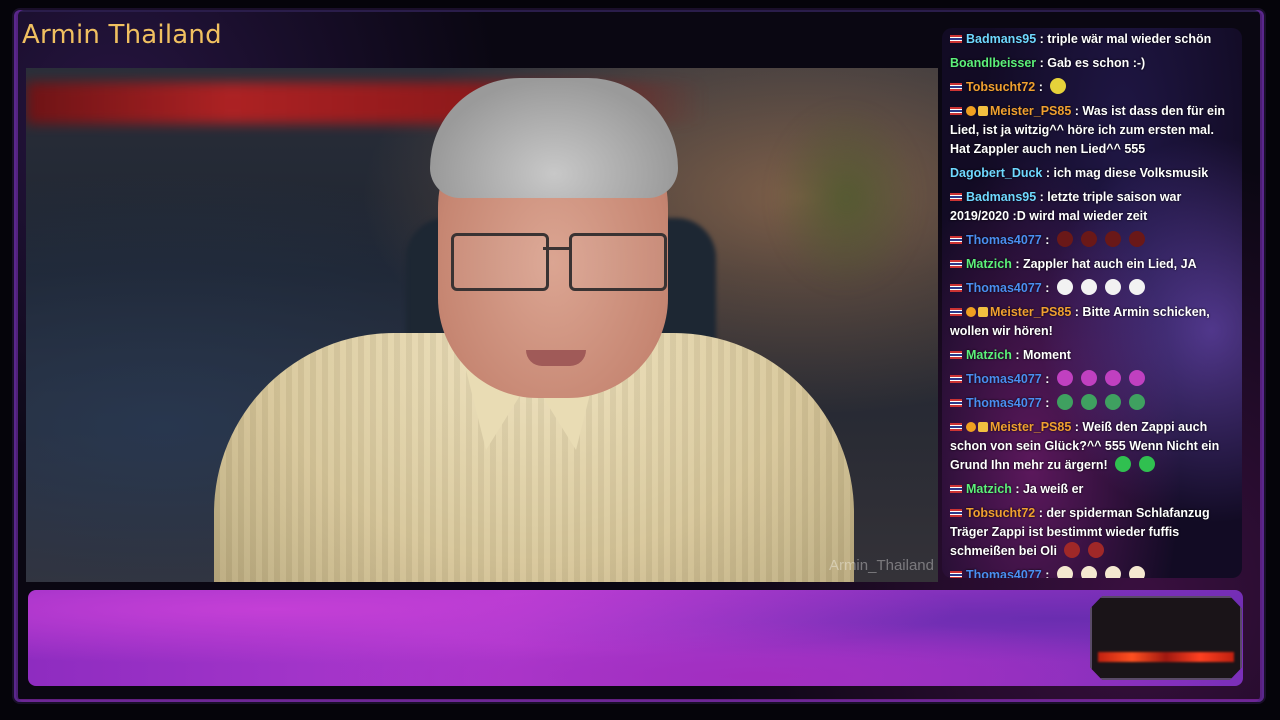 The height and width of the screenshot is (720, 1280). I want to click on chat-message: Matzich : Ja weiß er, so click(1092, 490).